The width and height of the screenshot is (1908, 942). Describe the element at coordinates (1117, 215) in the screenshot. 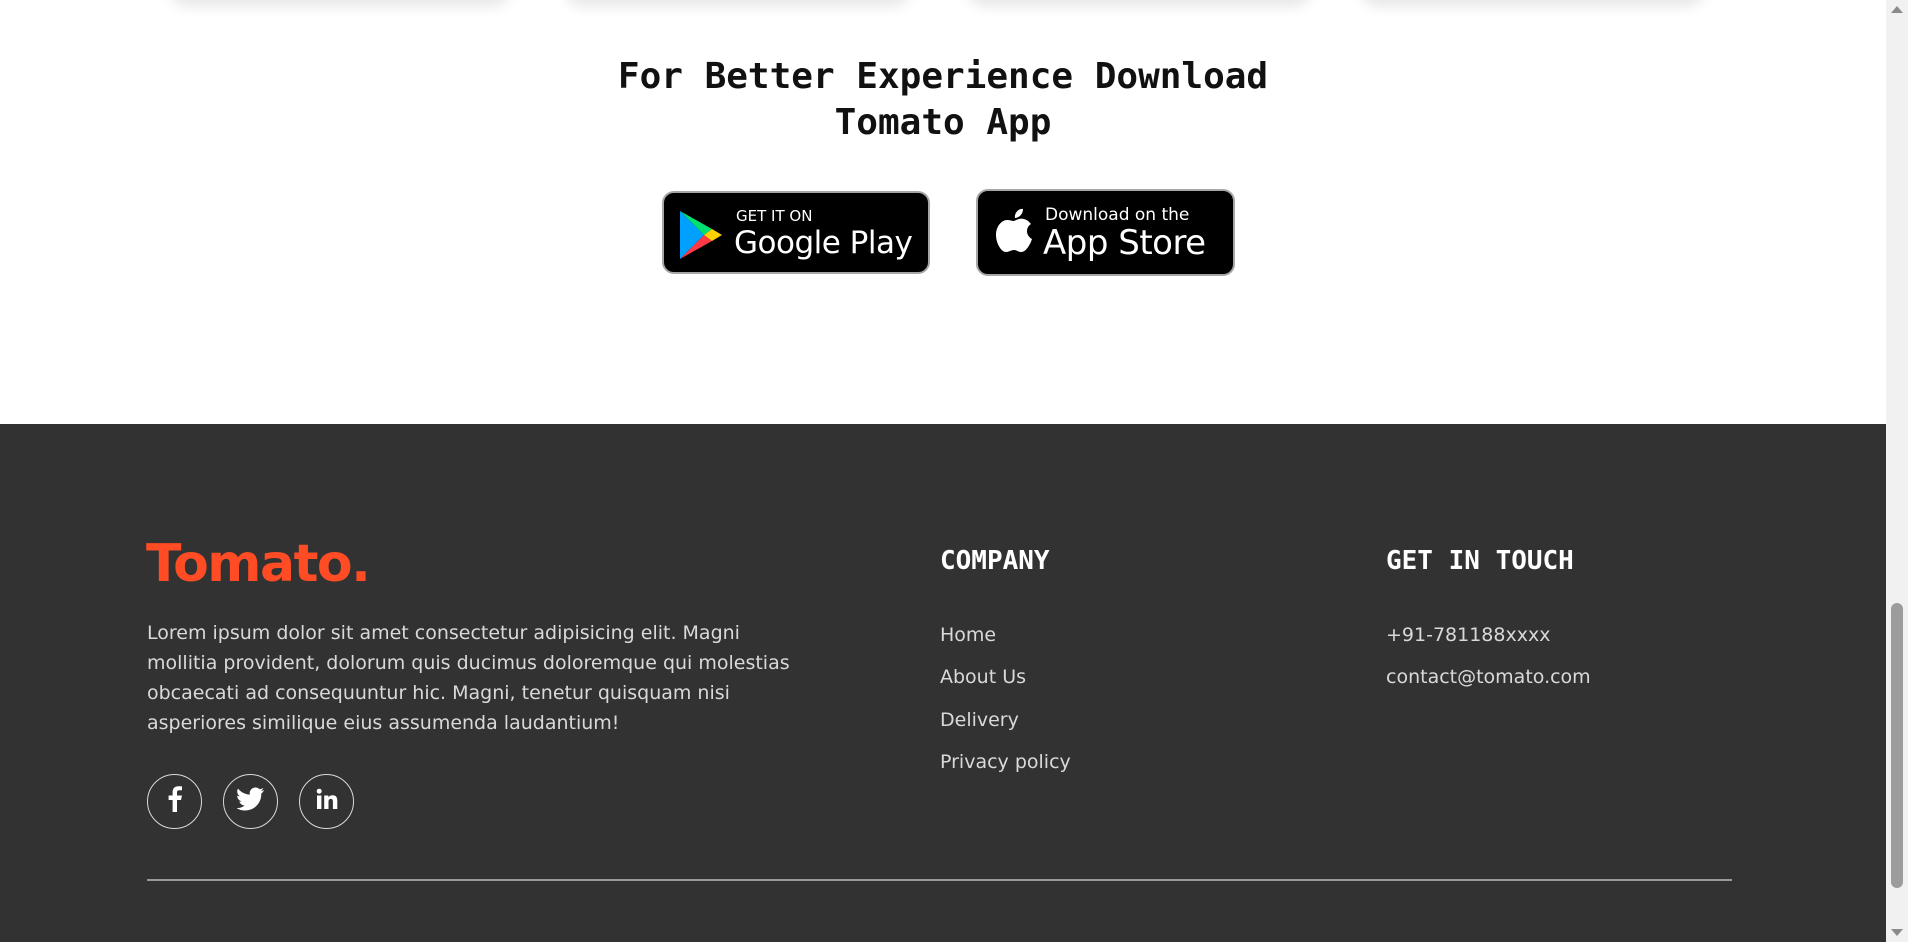

I see `app-store-small-text: Download on the` at that location.